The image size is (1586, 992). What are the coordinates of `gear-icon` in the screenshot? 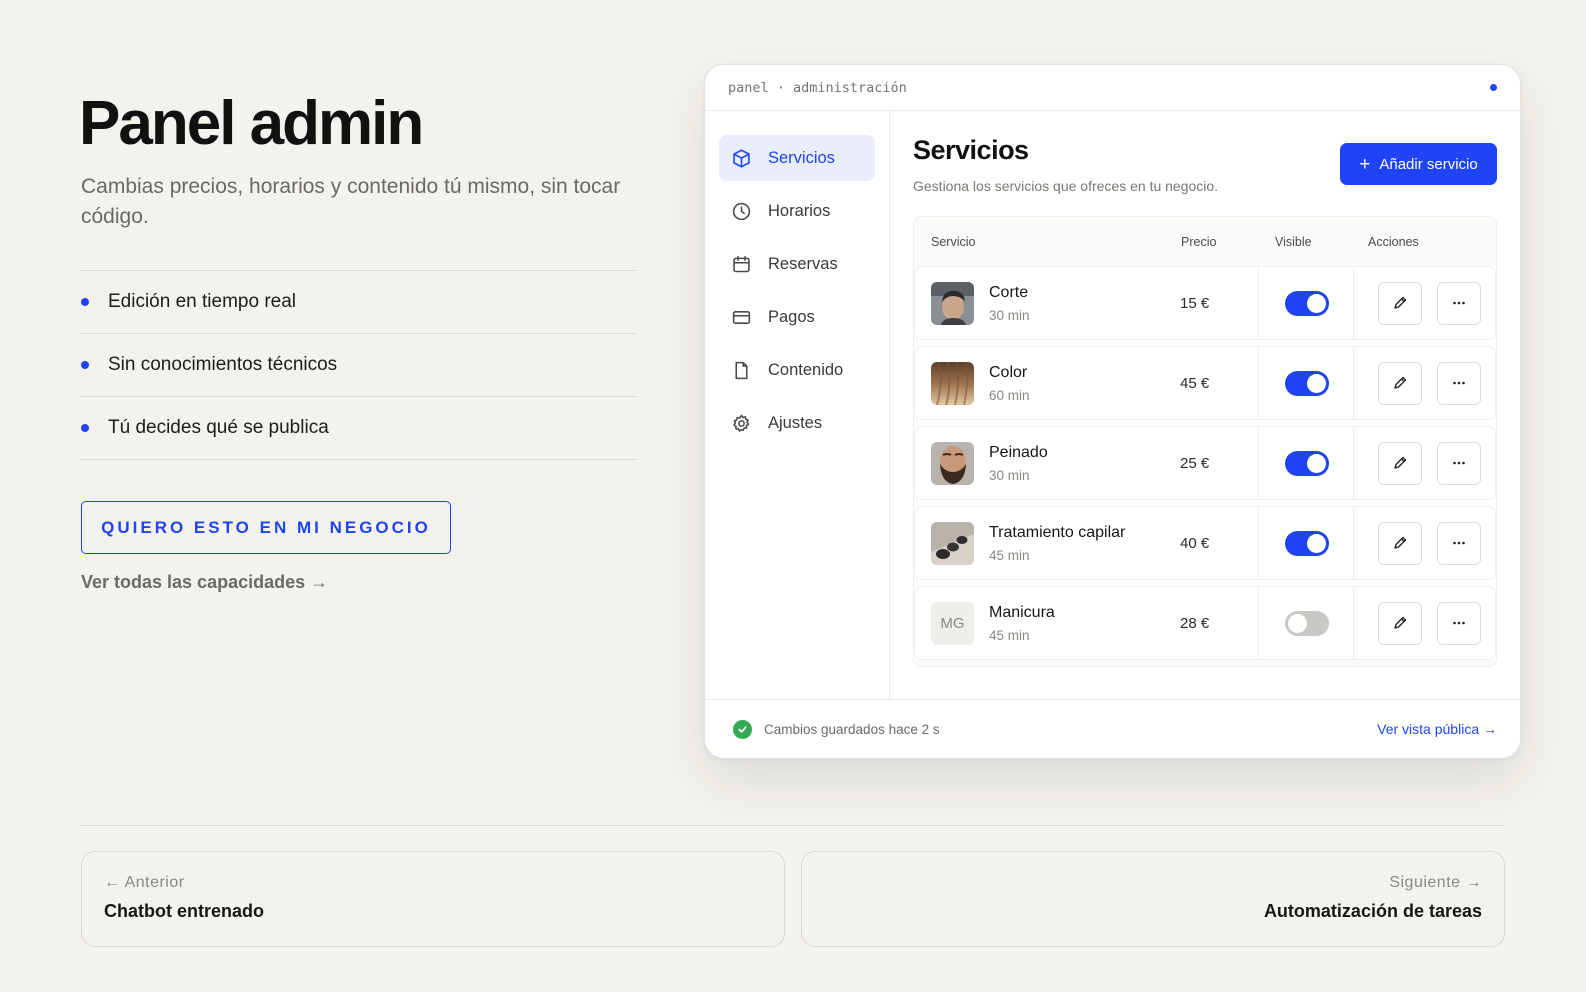 It's located at (741, 423).